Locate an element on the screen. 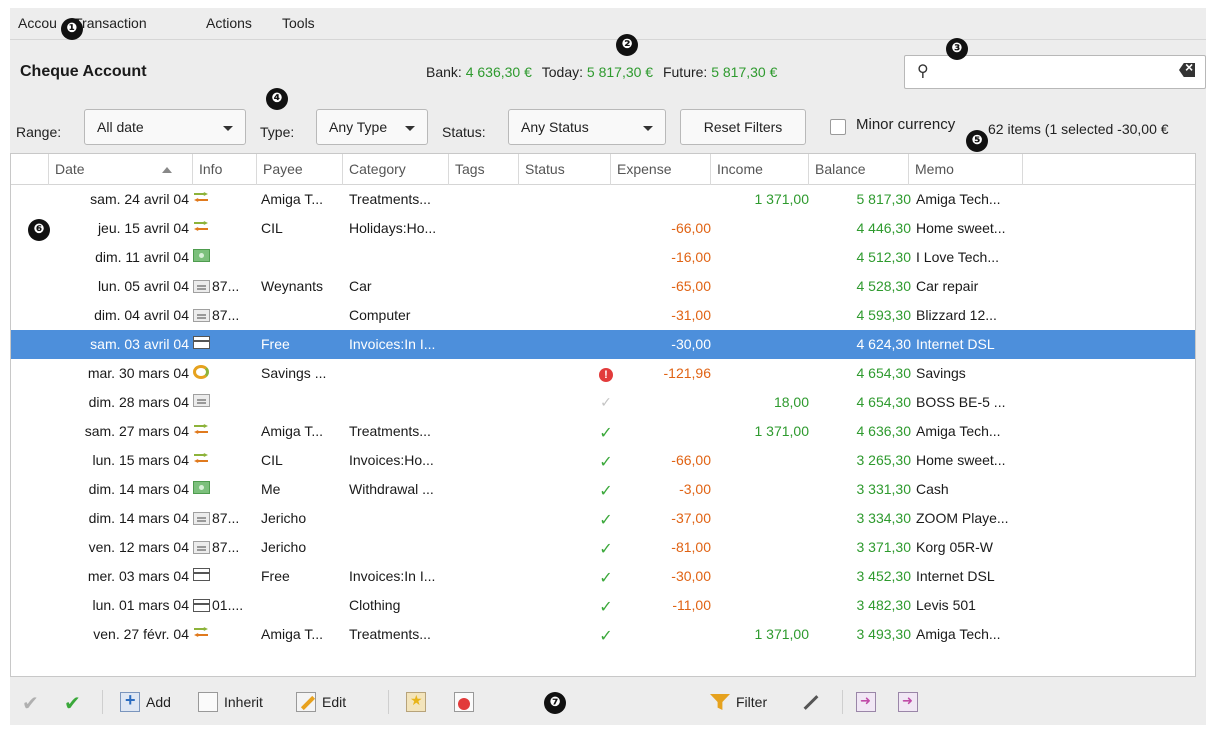  row-date: dim. 14 mars 04 is located at coordinates (138, 518).